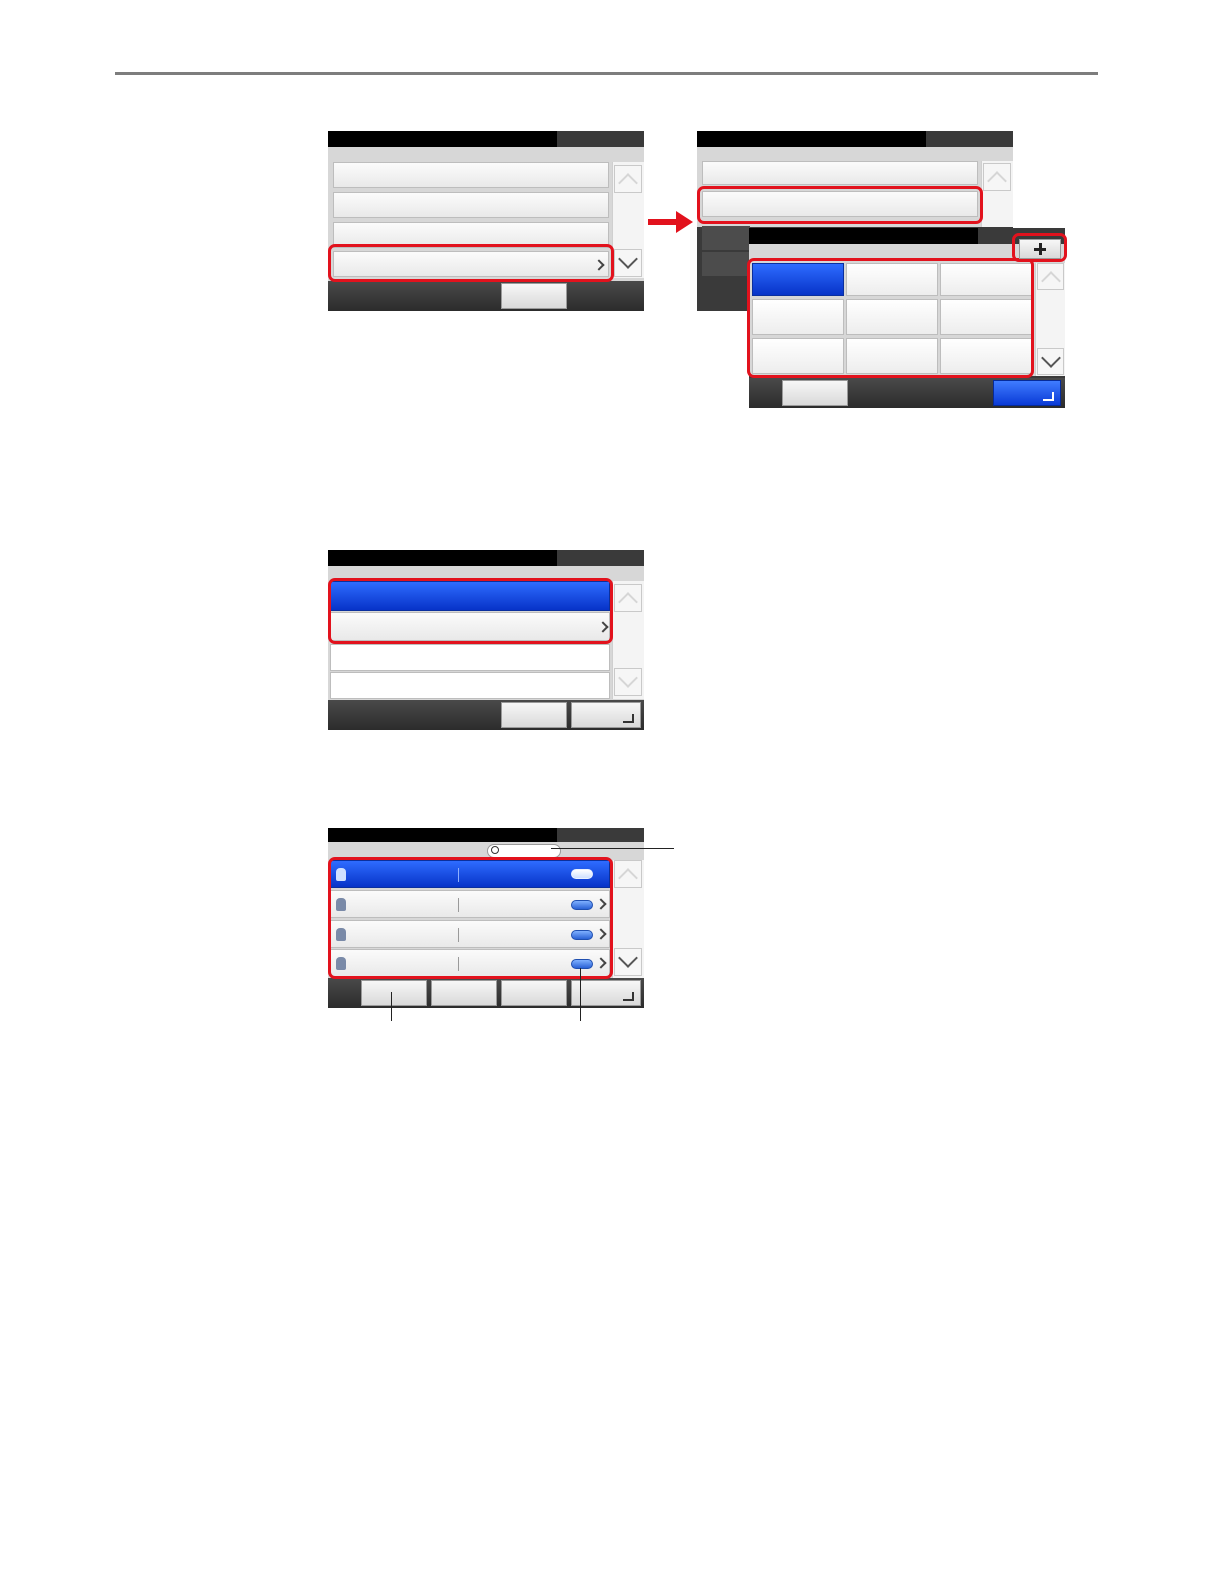  I want to click on panel-screen-c, so click(486, 640).